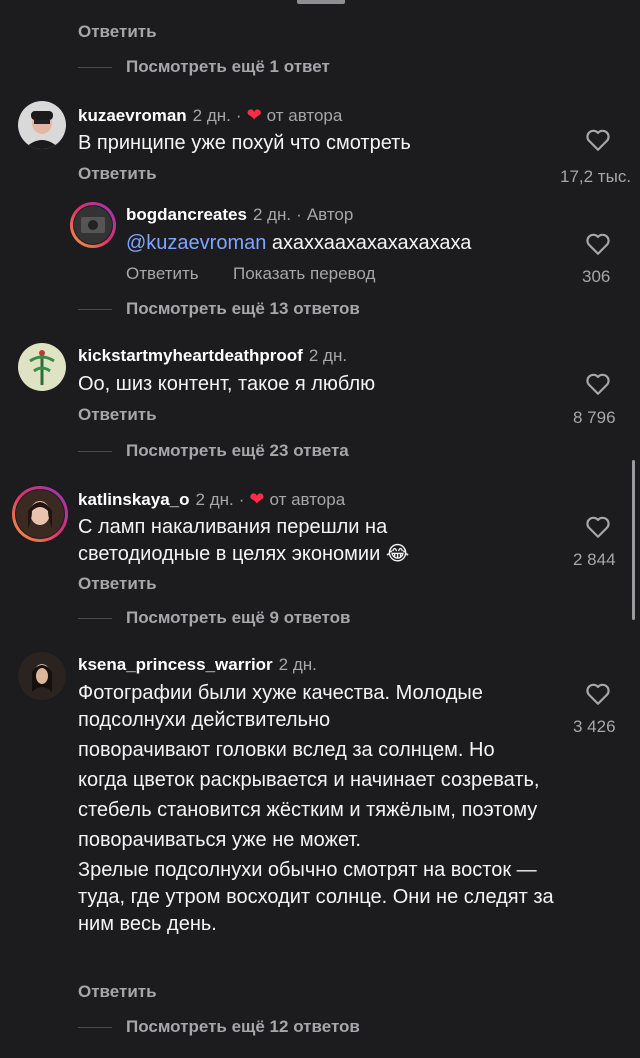 The width and height of the screenshot is (640, 1058). I want to click on username: kickstartmyheartdeathproof, so click(190, 356).